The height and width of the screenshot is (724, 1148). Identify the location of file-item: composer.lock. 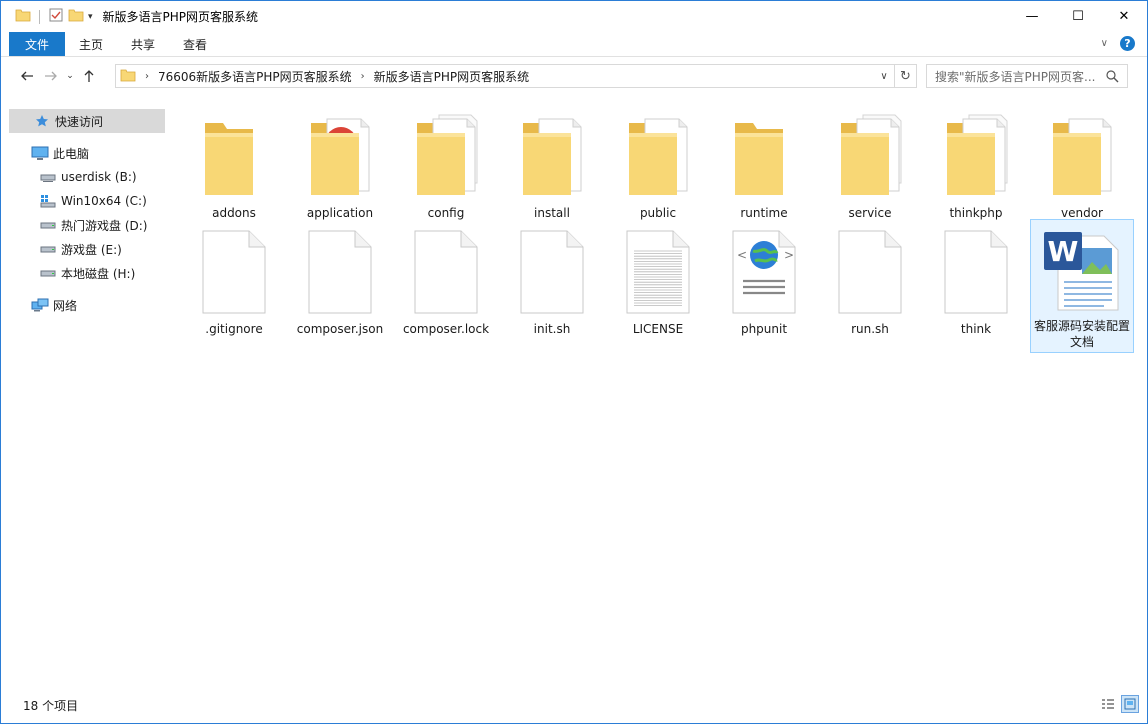
(446, 280).